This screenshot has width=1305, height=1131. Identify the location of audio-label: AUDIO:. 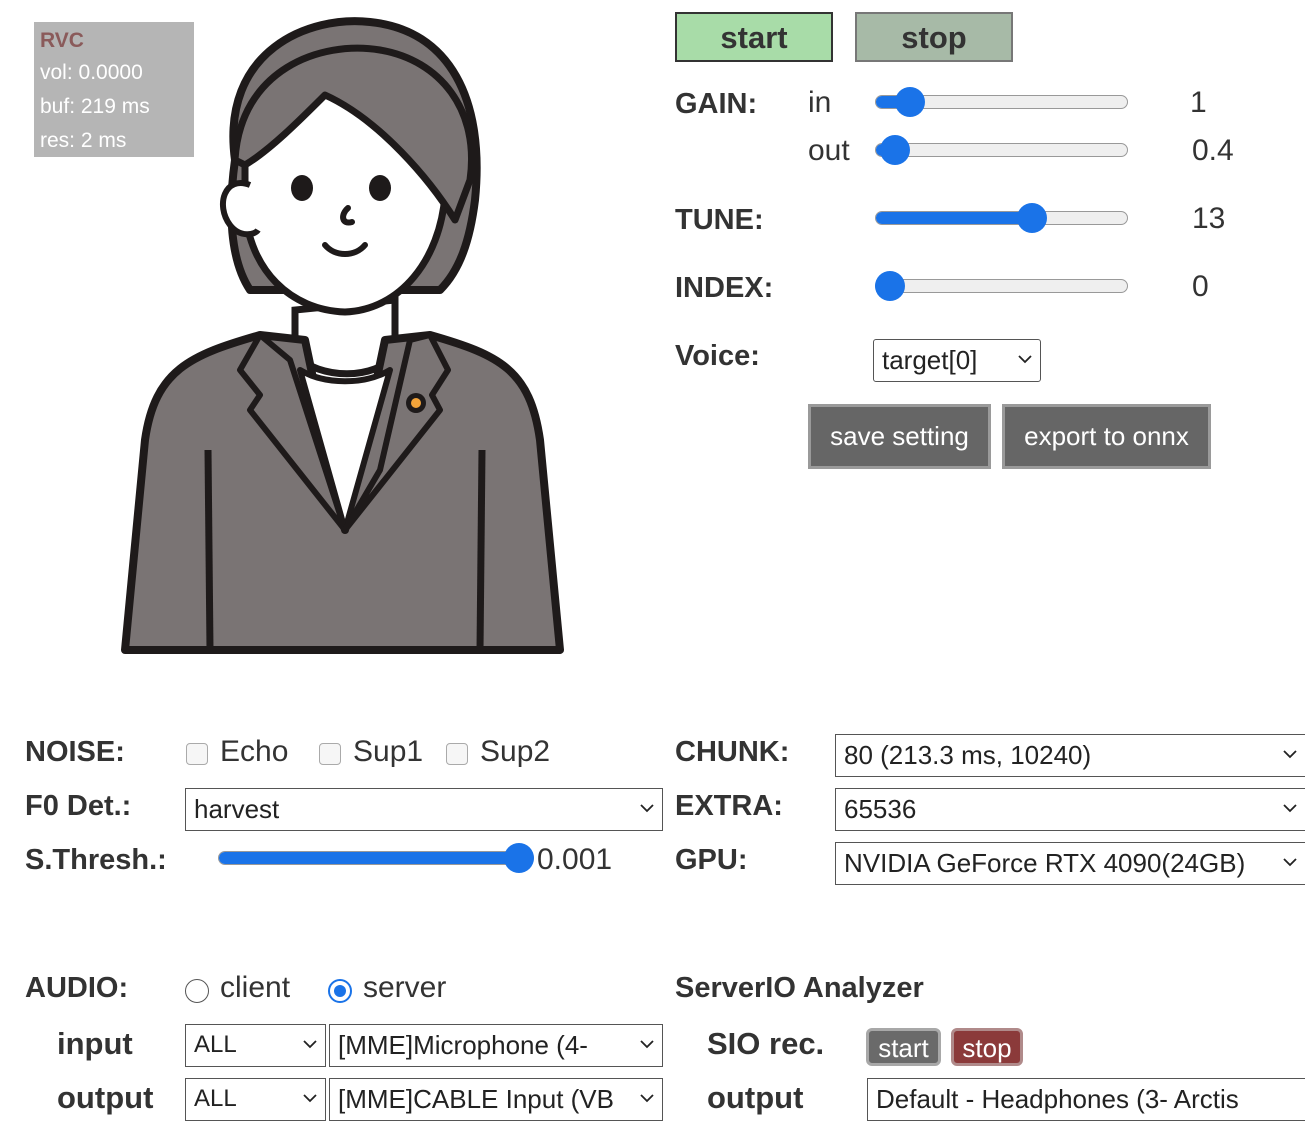
(77, 988).